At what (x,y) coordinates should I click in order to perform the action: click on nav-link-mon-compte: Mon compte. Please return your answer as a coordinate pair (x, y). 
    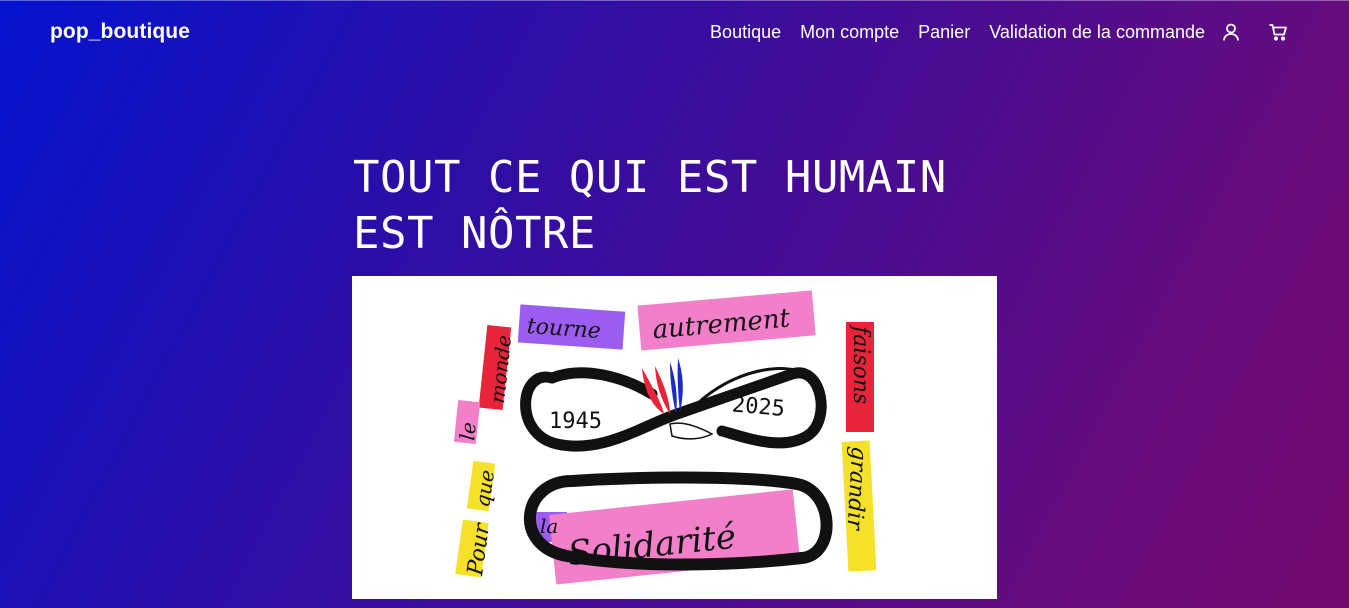
    Looking at the image, I should click on (849, 32).